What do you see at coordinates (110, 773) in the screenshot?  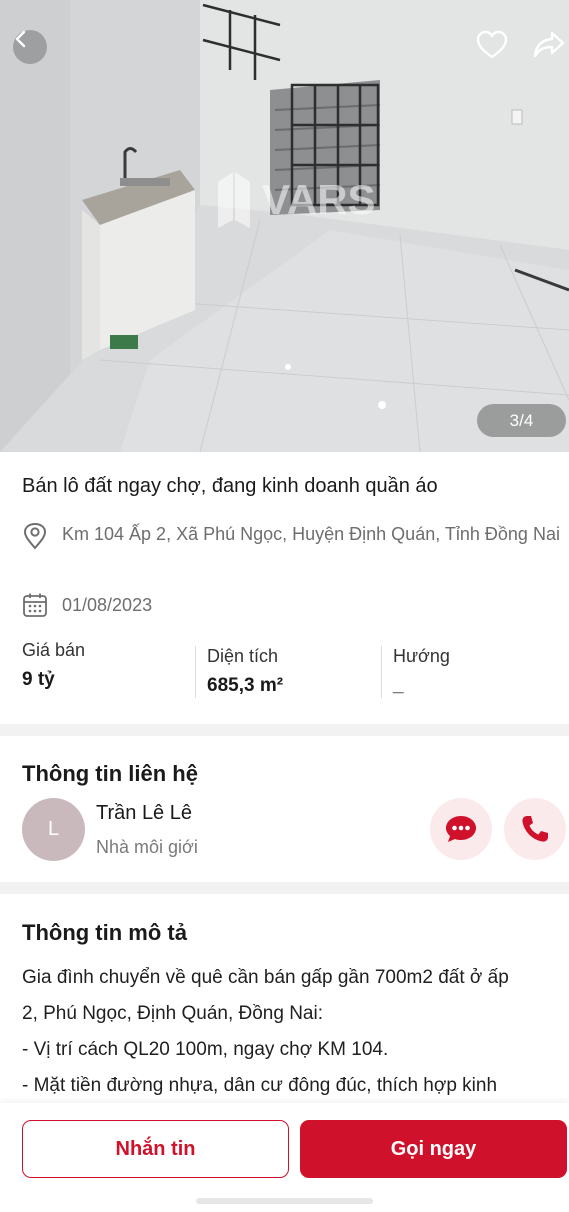 I see `contact-section-title: Thông tin liên hệ` at bounding box center [110, 773].